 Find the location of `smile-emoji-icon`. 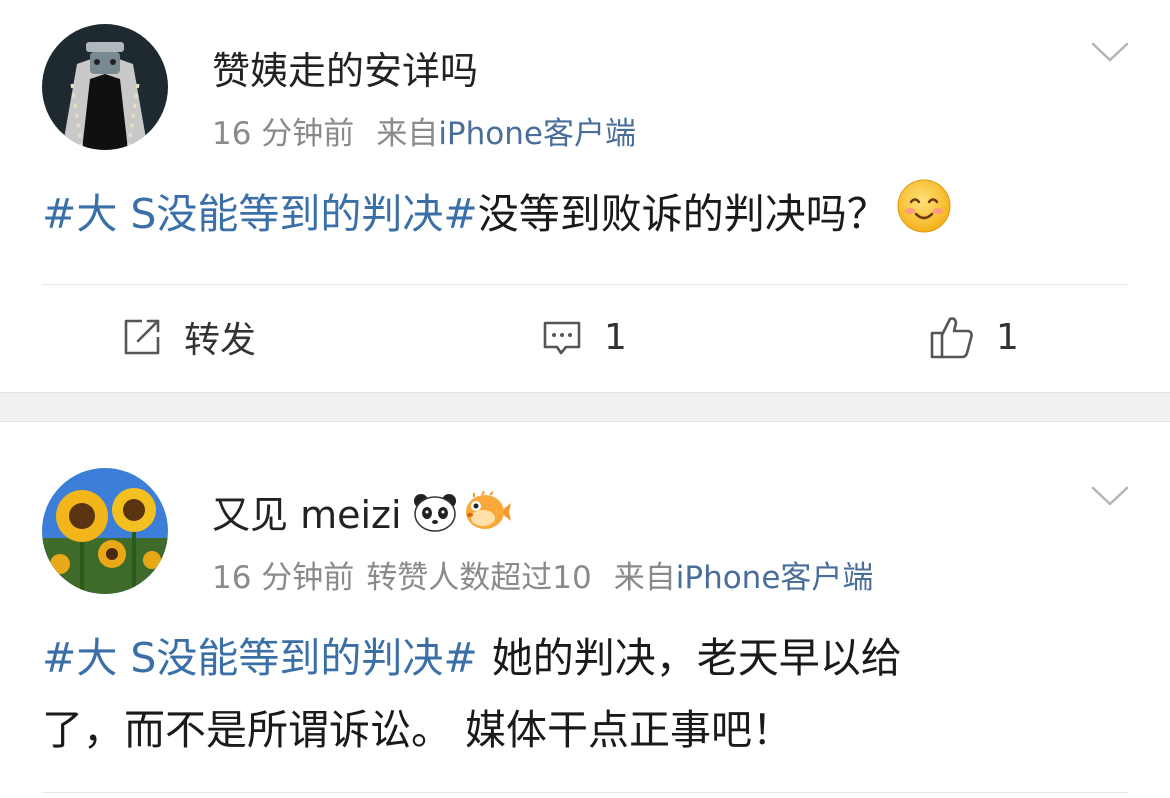

smile-emoji-icon is located at coordinates (924, 217).